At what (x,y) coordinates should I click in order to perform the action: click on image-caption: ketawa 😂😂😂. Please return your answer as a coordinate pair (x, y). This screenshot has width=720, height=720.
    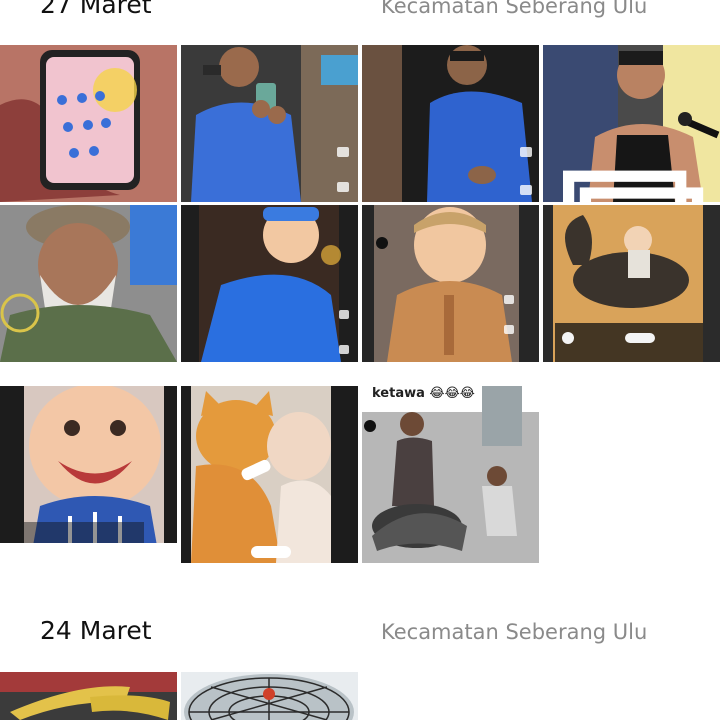
    Looking at the image, I should click on (423, 393).